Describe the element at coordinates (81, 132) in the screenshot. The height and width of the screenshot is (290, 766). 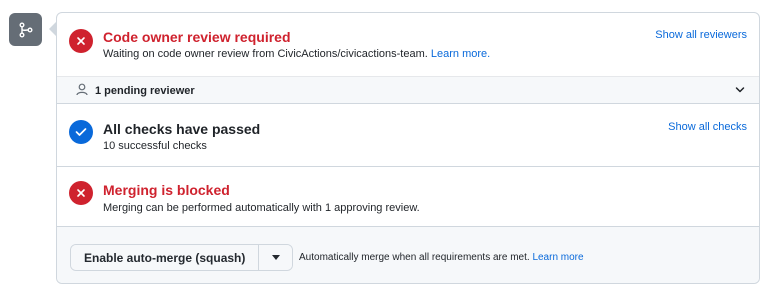
I see `check-icon` at that location.